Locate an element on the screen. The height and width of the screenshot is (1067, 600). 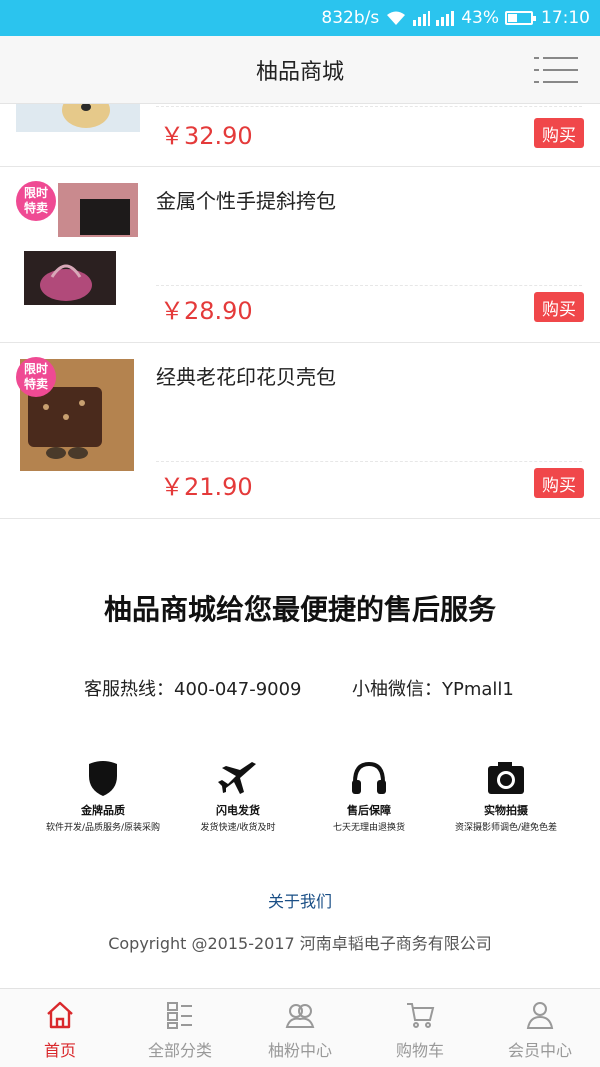
feature-photo: 实物拍摄 资深摄影师调色/避免色差 is located at coordinates (506, 795).